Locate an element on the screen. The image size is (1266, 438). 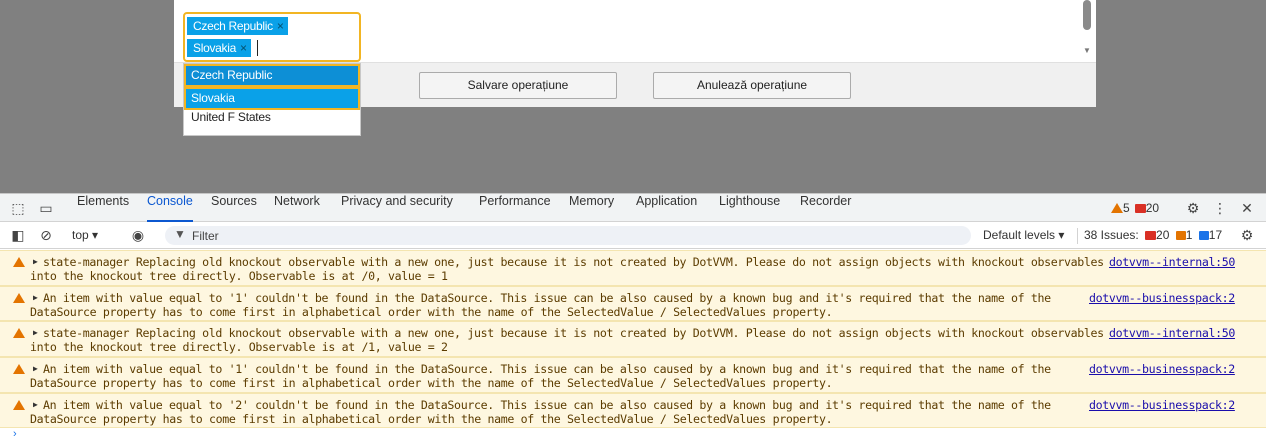
tab-performance: Performance is located at coordinates (515, 208).